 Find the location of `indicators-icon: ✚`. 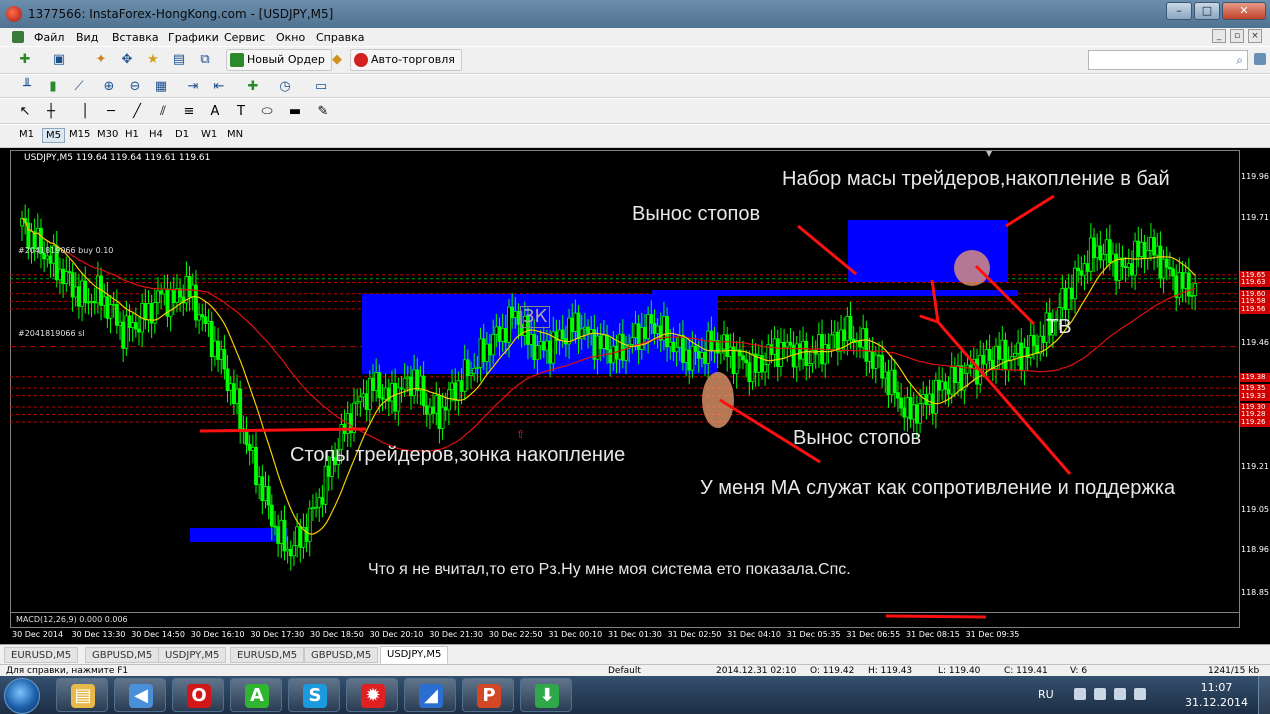

indicators-icon: ✚ is located at coordinates (253, 87).